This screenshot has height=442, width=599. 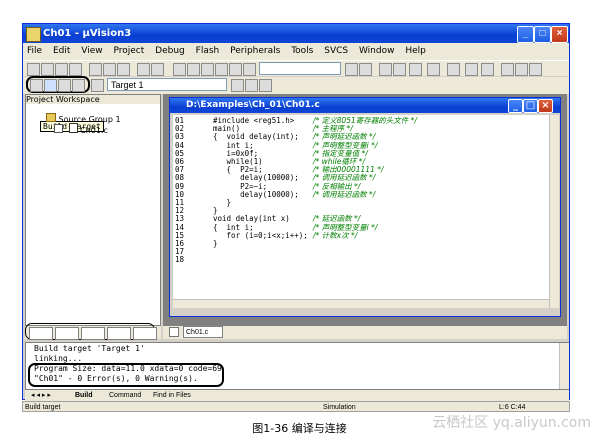 What do you see at coordinates (119, 333) in the screenshot?
I see `tab-functions` at bounding box center [119, 333].